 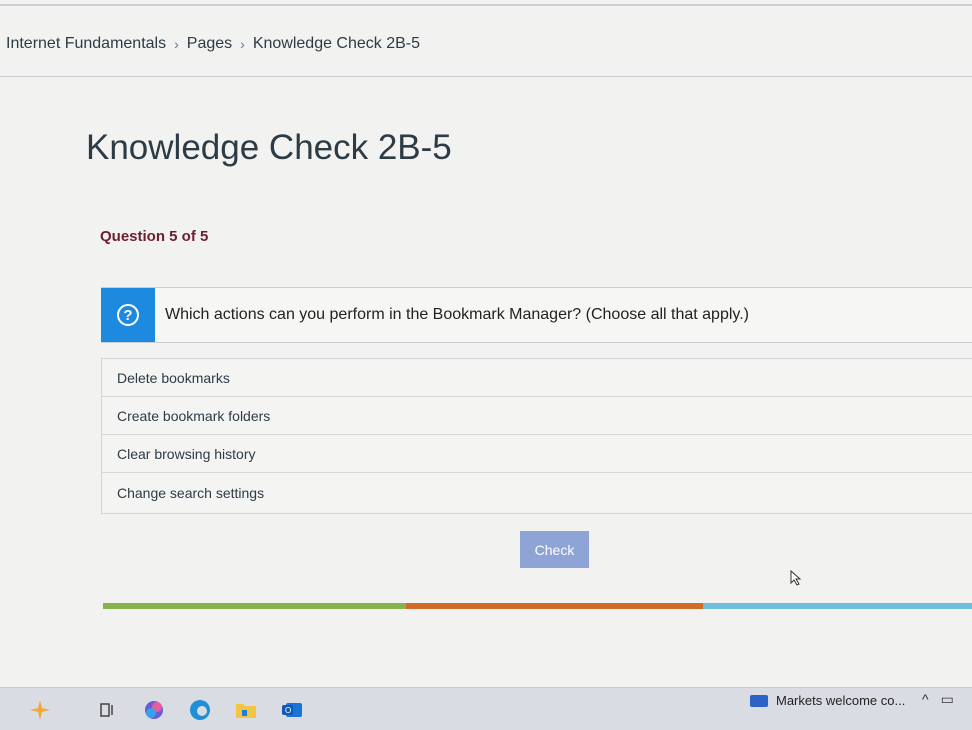 What do you see at coordinates (486, 5) in the screenshot?
I see `browser-top-line` at bounding box center [486, 5].